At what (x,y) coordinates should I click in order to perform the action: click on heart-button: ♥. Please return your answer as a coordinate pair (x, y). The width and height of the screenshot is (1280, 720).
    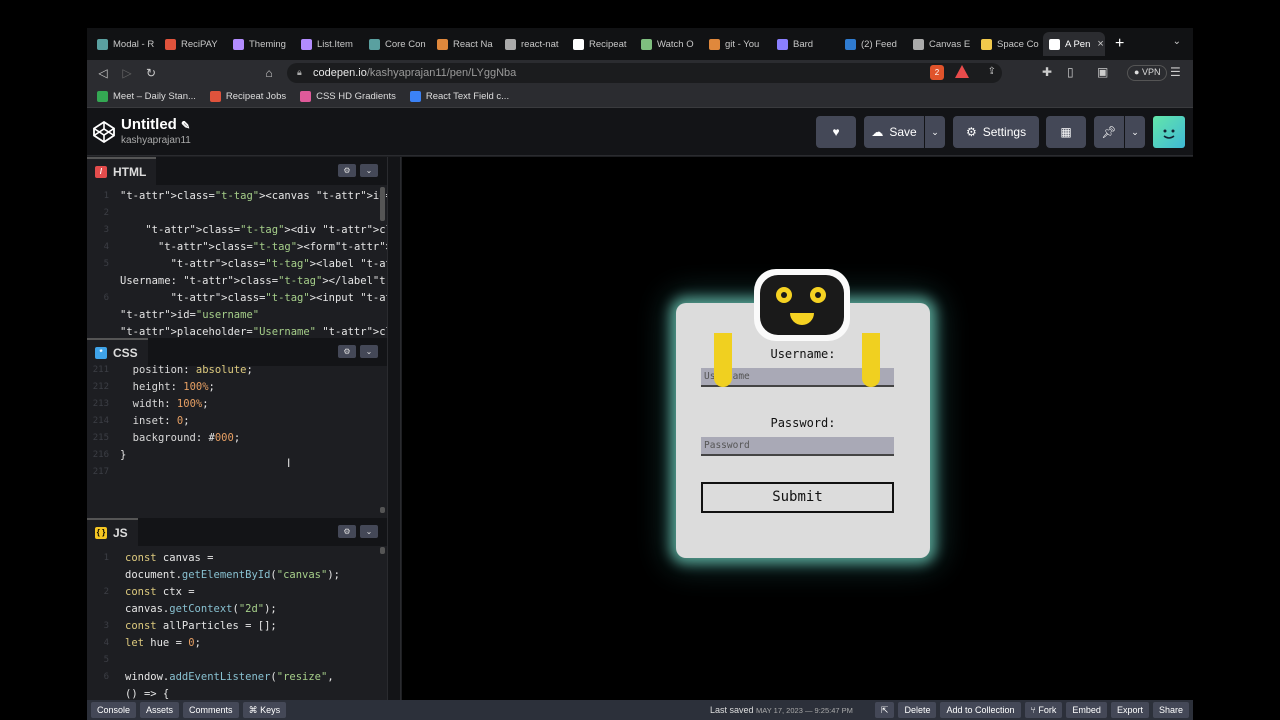
    Looking at the image, I should click on (836, 132).